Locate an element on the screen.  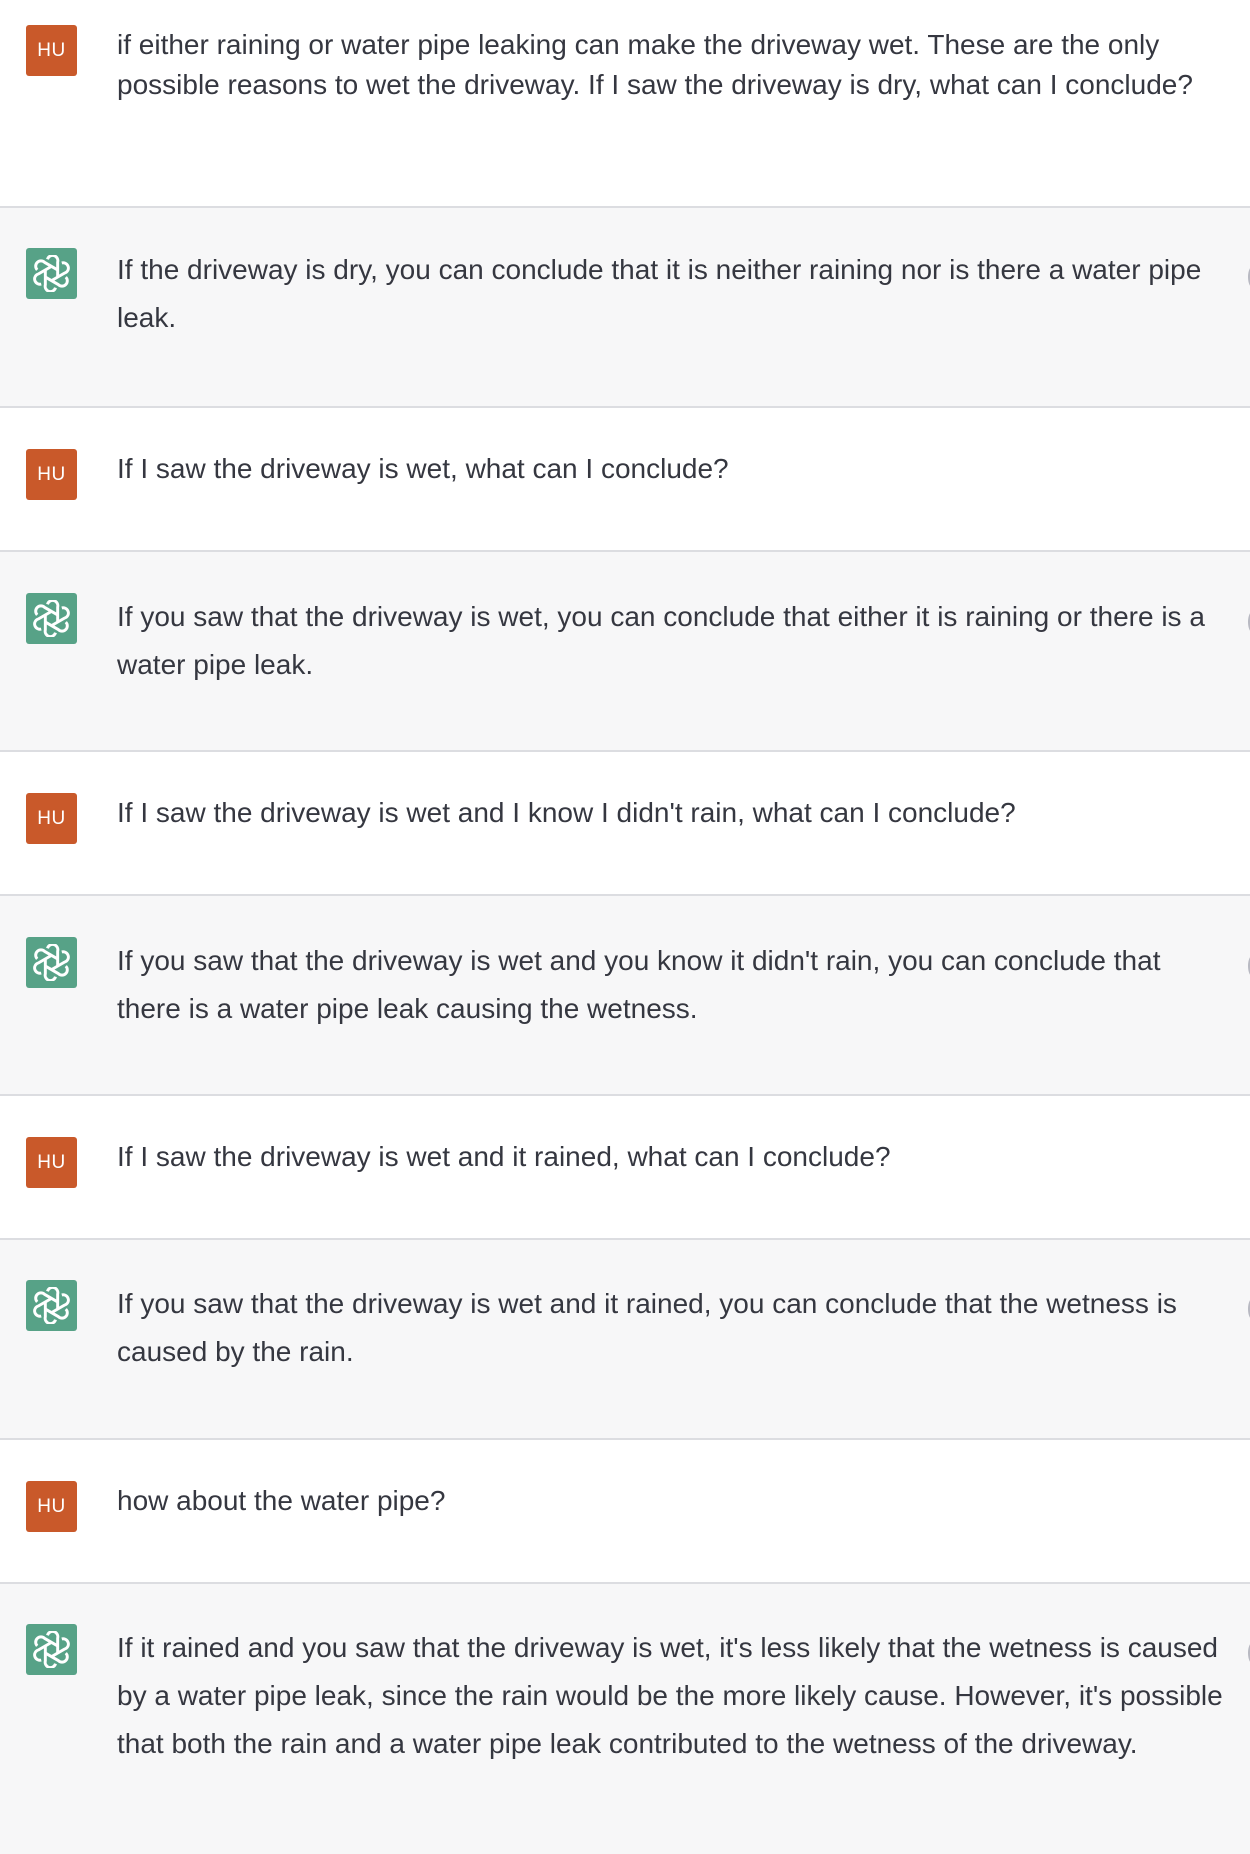
user-message: HU how about the water pipe? is located at coordinates (625, 1512).